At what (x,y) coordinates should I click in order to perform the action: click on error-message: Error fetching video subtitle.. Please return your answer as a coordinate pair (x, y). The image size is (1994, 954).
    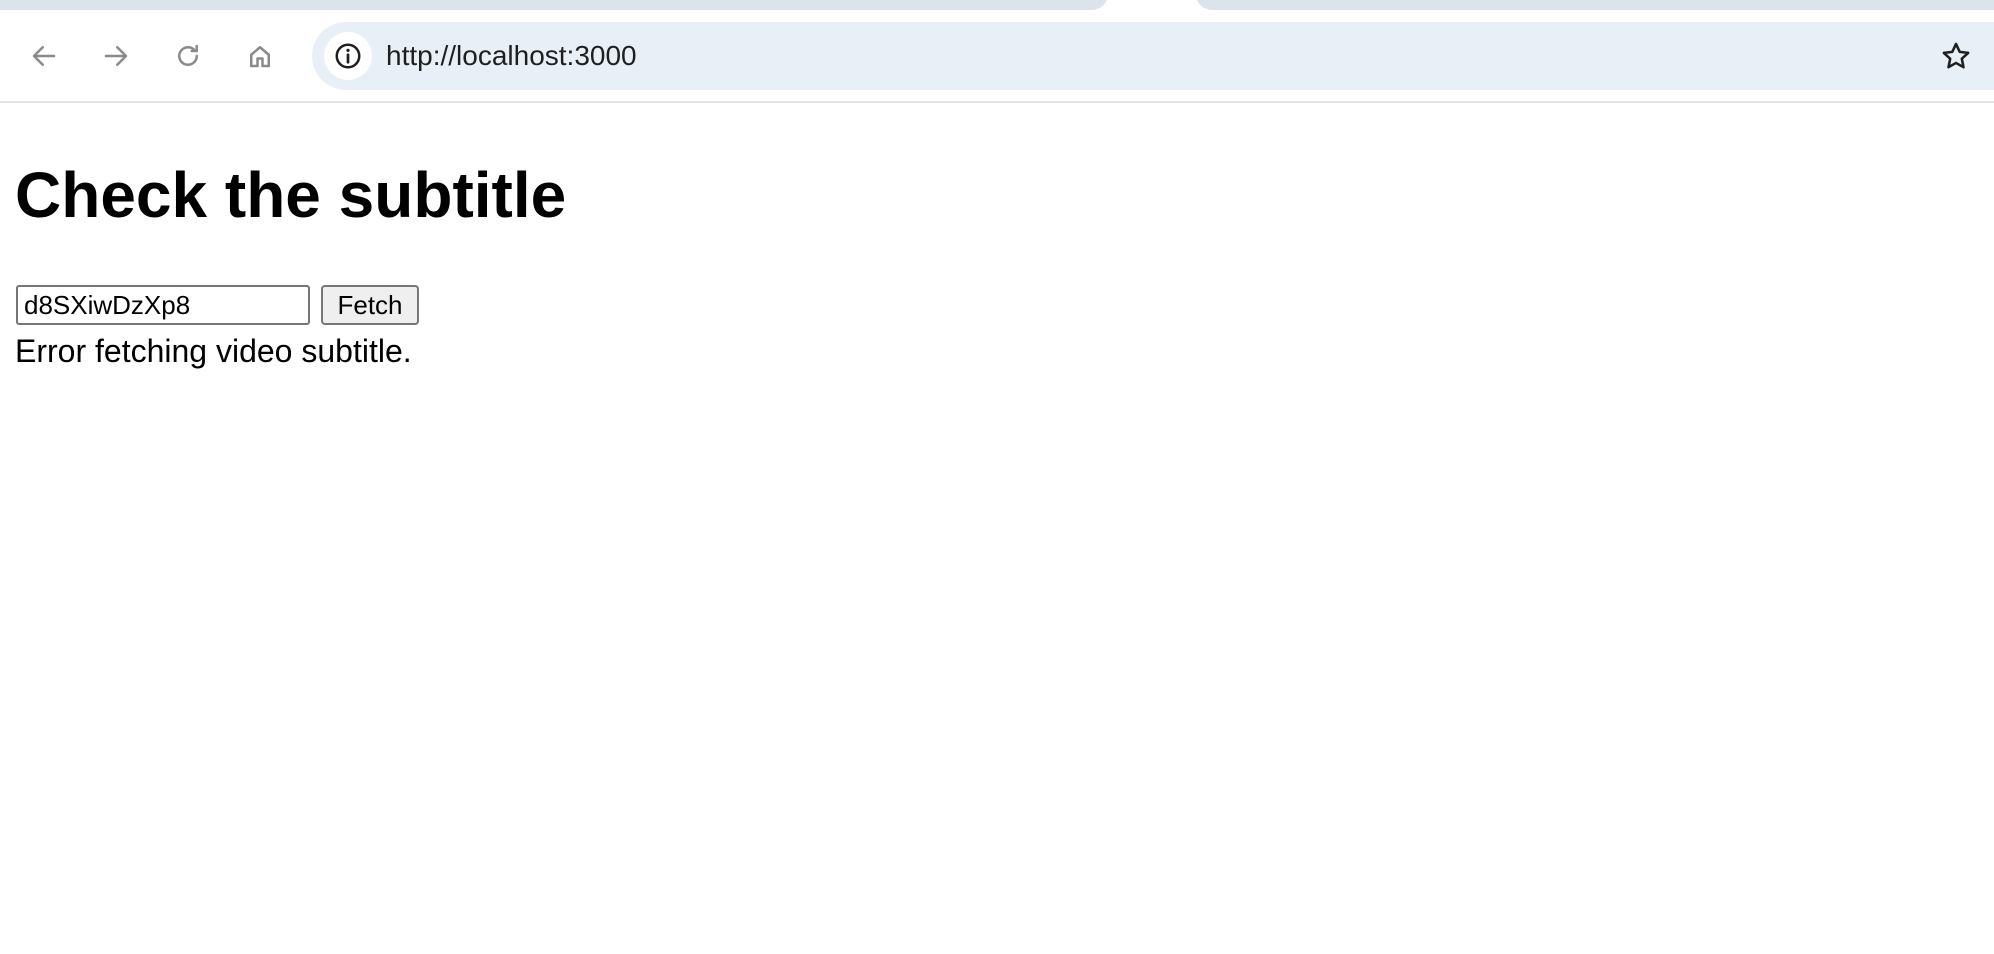
    Looking at the image, I should click on (213, 351).